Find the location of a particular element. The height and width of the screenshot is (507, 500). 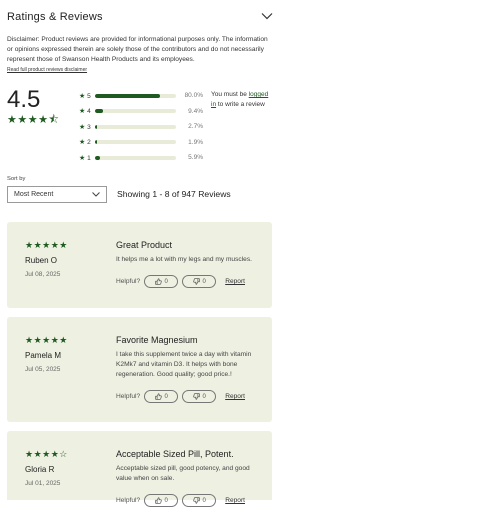

rating-row-label: 3 is located at coordinates (89, 127).